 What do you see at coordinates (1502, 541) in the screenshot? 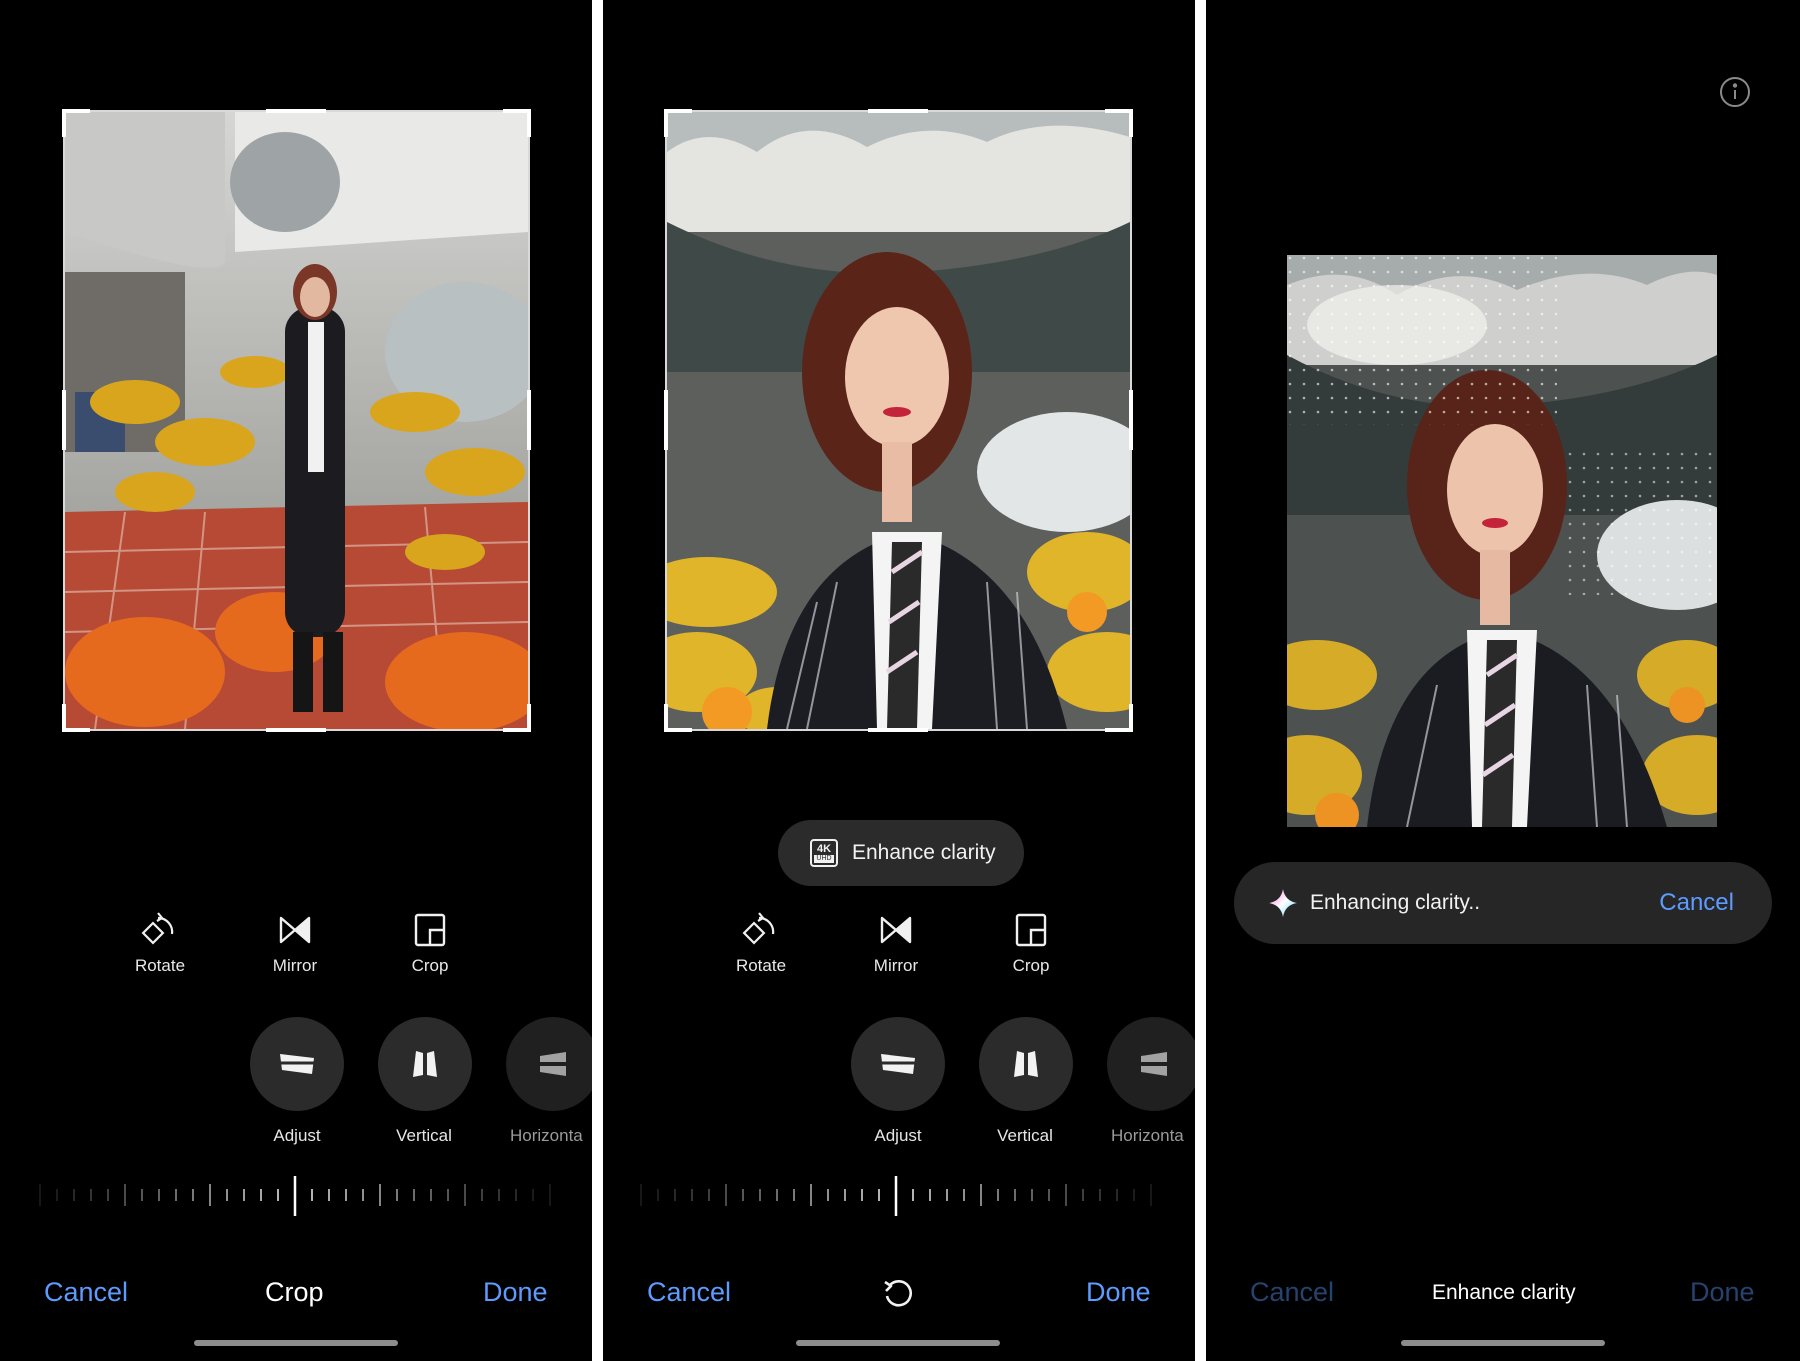
I see `photo-enhancing` at bounding box center [1502, 541].